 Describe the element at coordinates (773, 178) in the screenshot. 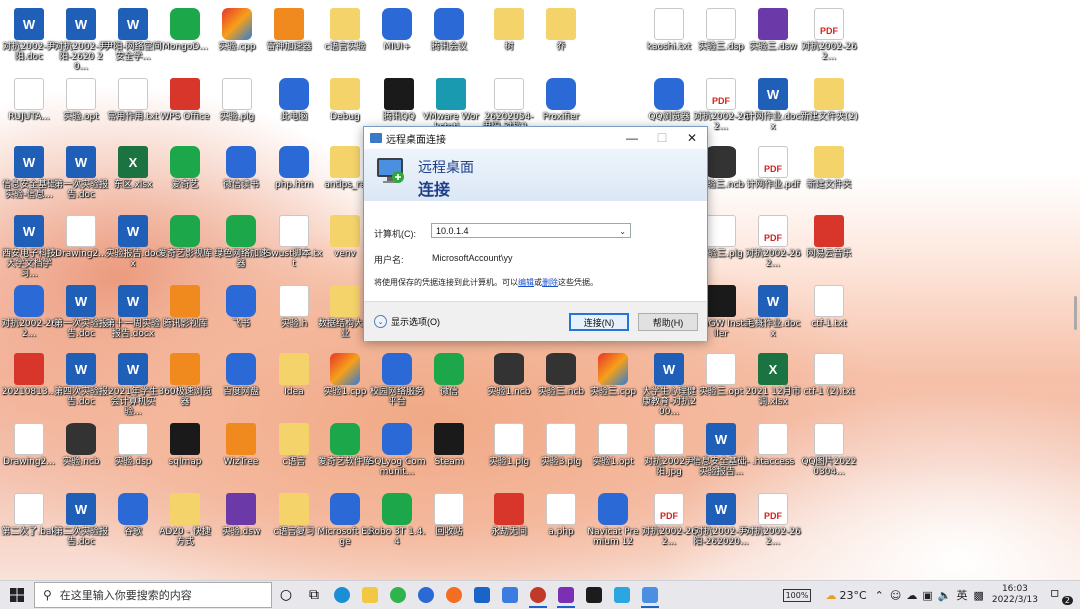

I see `desktop-icon: PDF 计网作业.pdf` at that location.